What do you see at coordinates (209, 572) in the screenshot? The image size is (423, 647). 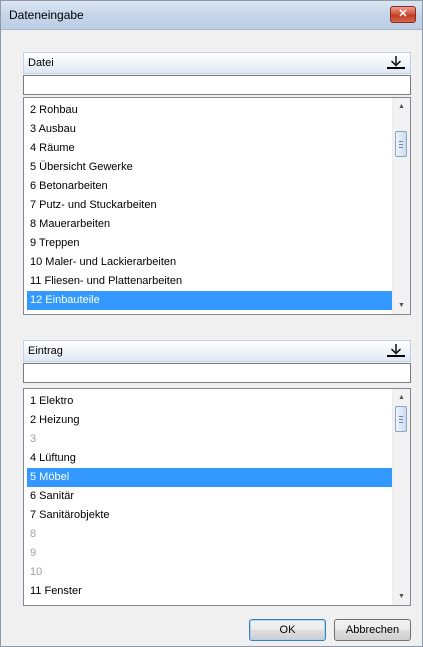 I see `list-item: 10` at bounding box center [209, 572].